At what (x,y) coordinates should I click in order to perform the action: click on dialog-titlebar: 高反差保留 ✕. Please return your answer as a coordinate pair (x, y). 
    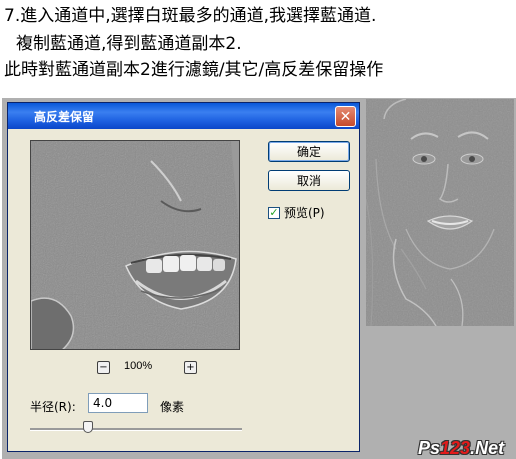
    Looking at the image, I should click on (183, 116).